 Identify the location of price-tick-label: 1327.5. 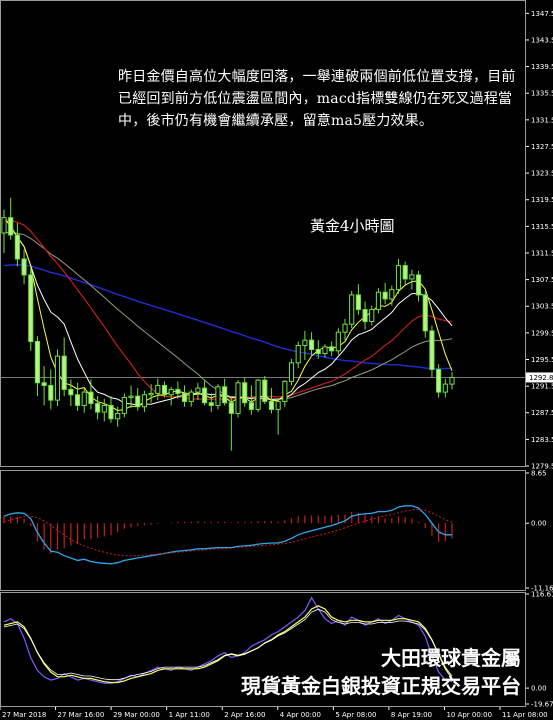
(542, 147).